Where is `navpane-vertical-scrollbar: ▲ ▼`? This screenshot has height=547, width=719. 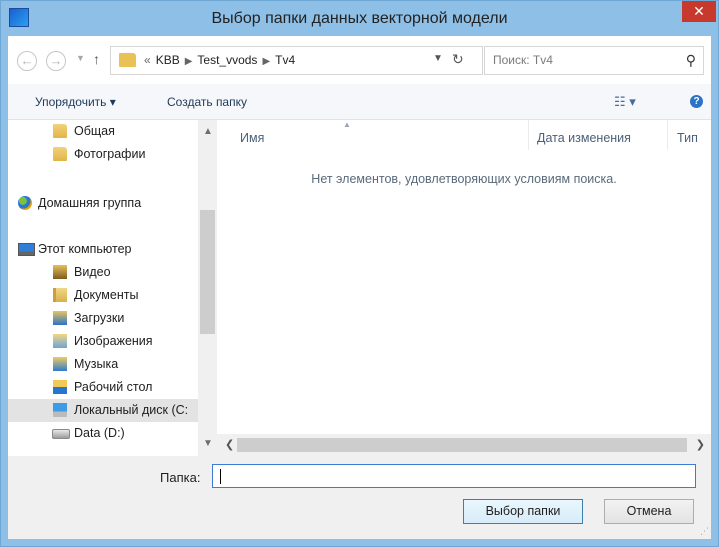 navpane-vertical-scrollbar: ▲ ▼ is located at coordinates (207, 288).